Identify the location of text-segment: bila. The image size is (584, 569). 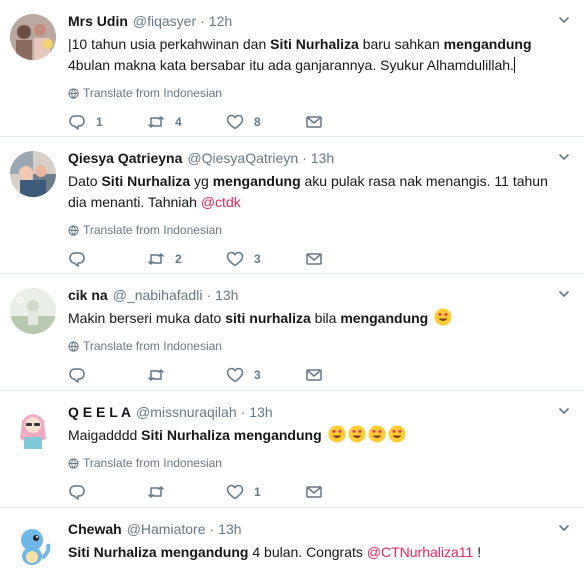
(325, 318).